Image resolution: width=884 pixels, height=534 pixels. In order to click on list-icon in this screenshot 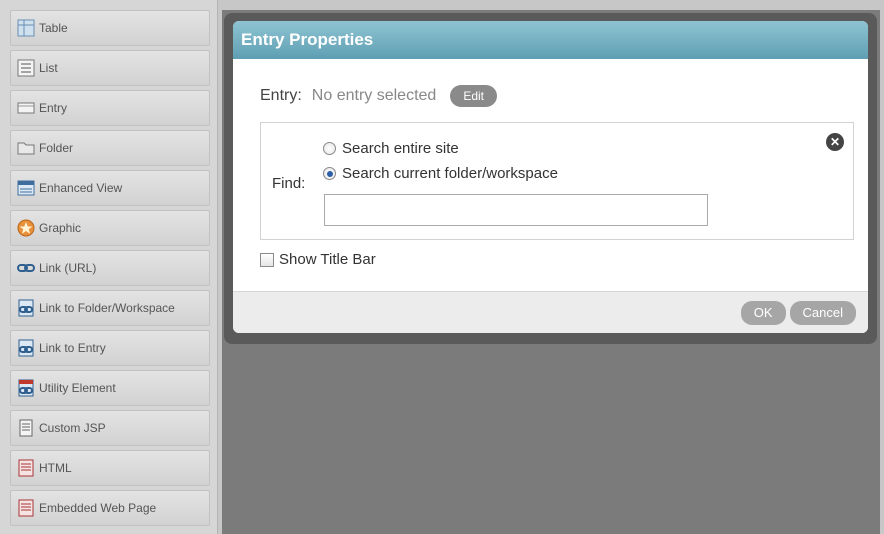, I will do `click(26, 68)`.